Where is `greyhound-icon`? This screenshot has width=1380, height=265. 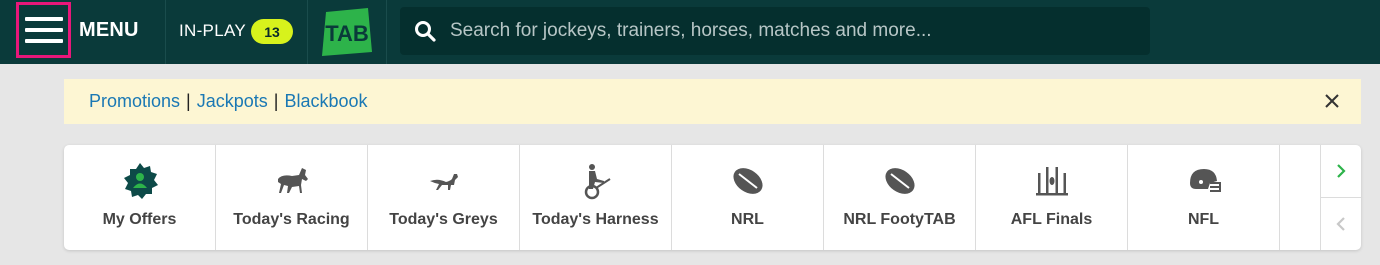 greyhound-icon is located at coordinates (443, 182).